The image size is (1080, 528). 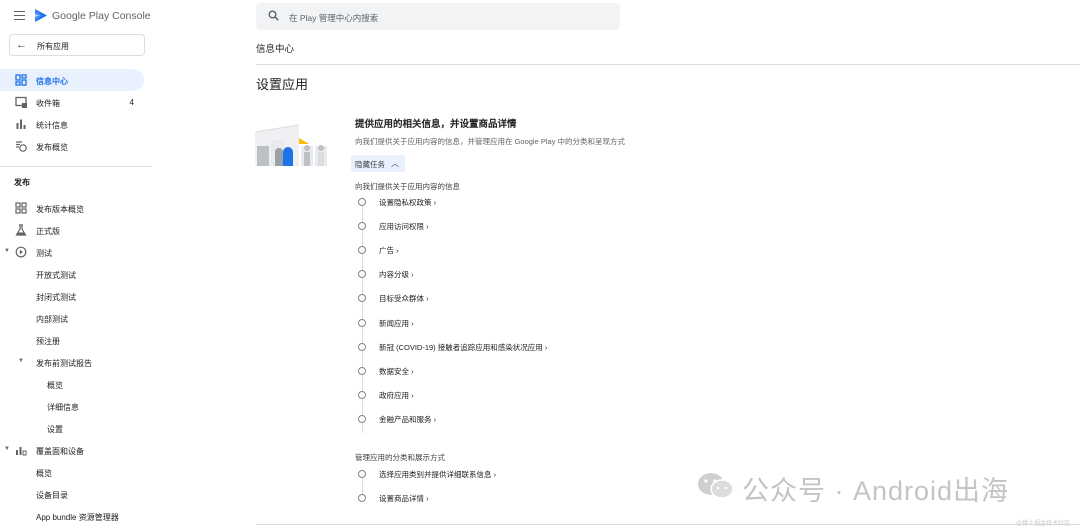 I want to click on hide-tasks-button: 隐藏任务 ︿, so click(x=378, y=163).